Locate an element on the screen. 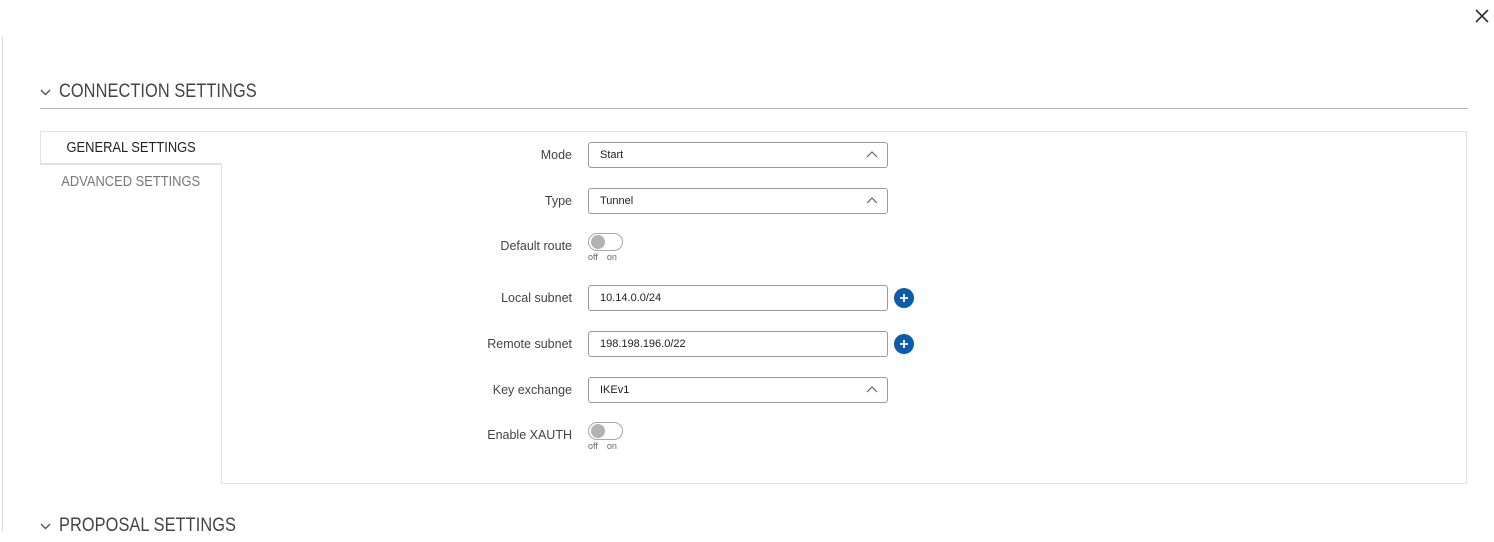  key-exchange-value: IKEv1 is located at coordinates (615, 390).